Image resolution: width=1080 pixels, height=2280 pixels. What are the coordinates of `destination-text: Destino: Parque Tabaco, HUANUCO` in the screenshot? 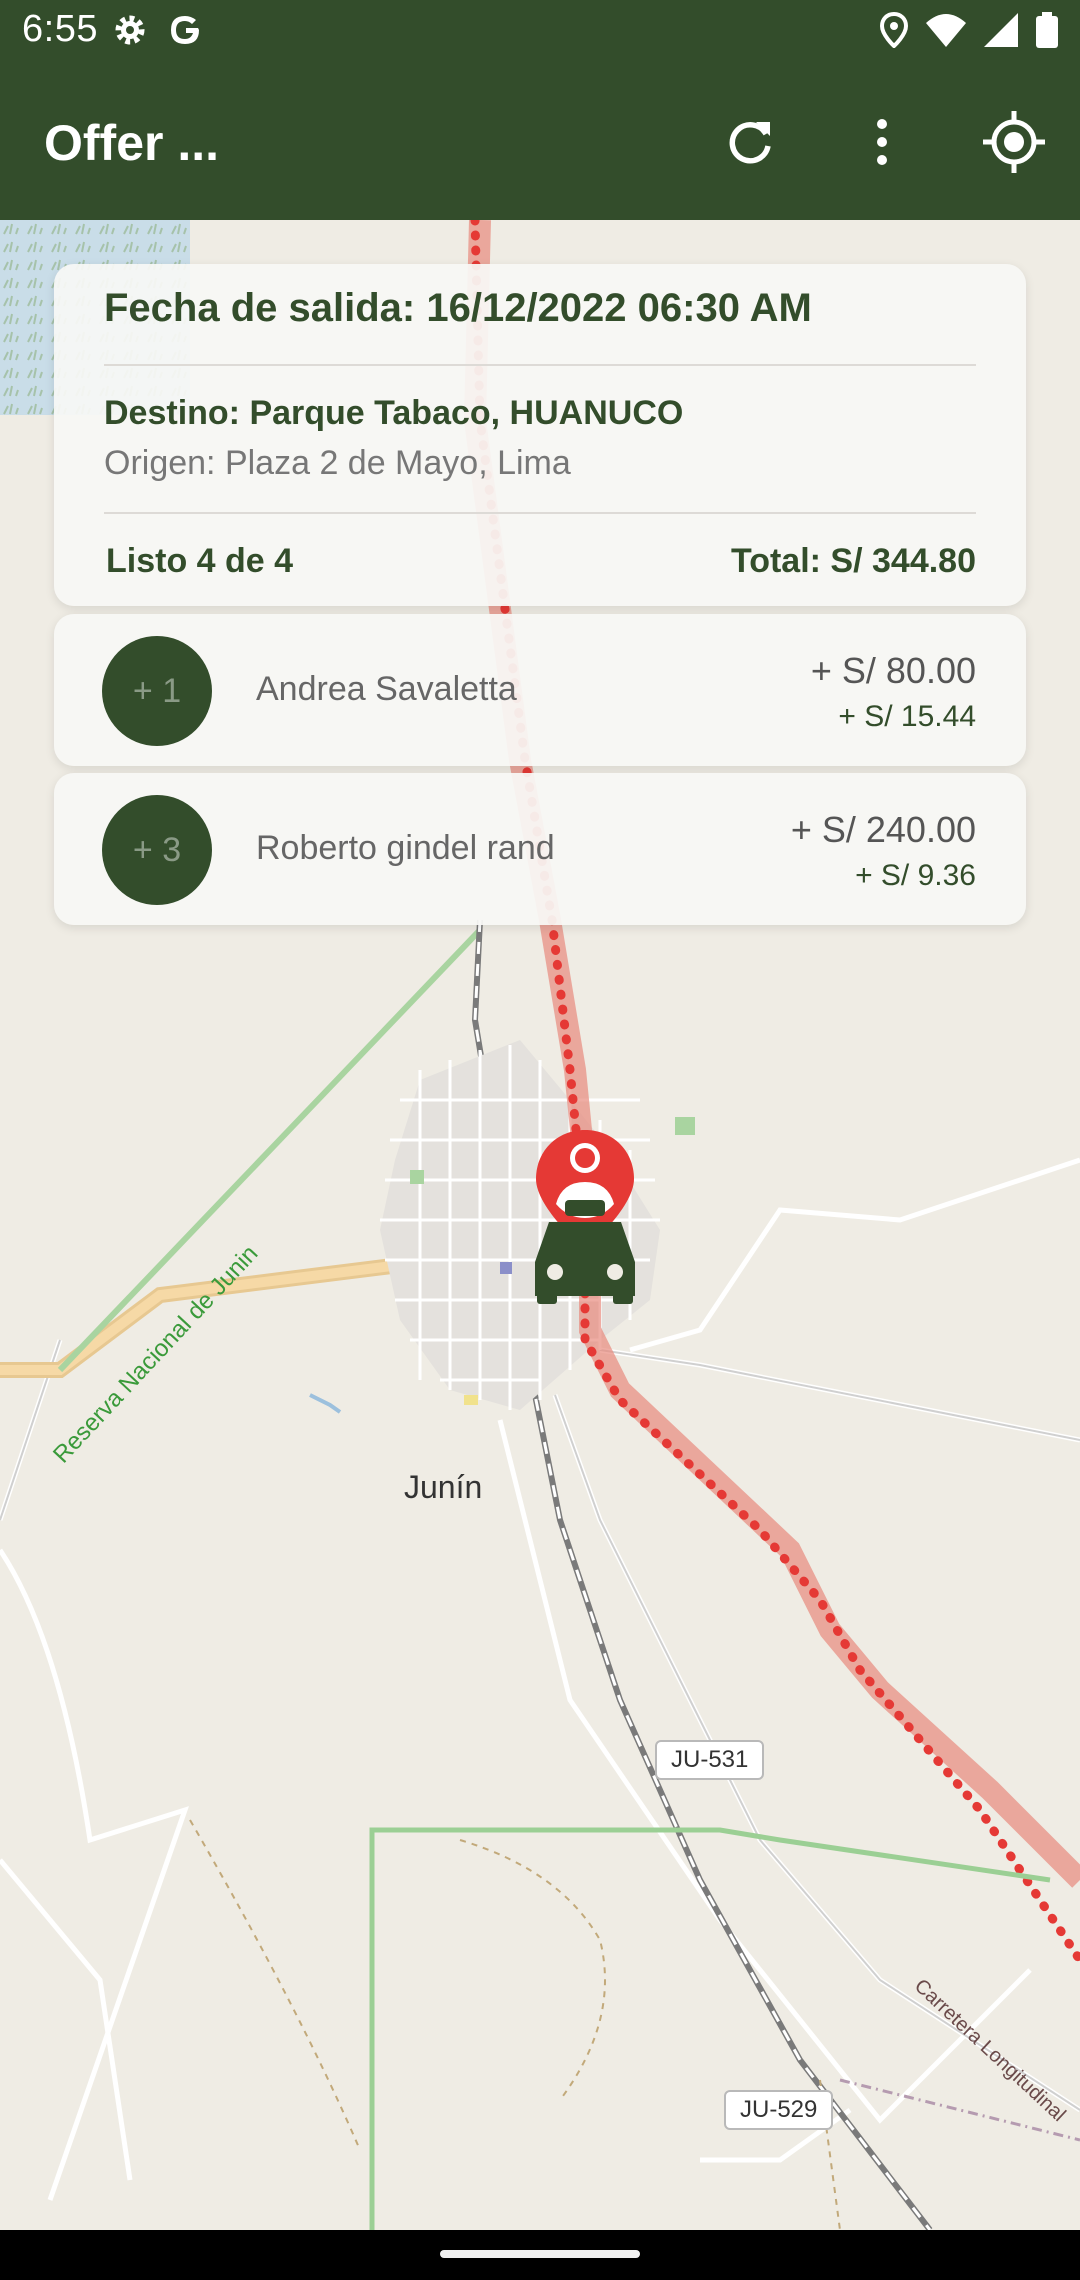 It's located at (394, 413).